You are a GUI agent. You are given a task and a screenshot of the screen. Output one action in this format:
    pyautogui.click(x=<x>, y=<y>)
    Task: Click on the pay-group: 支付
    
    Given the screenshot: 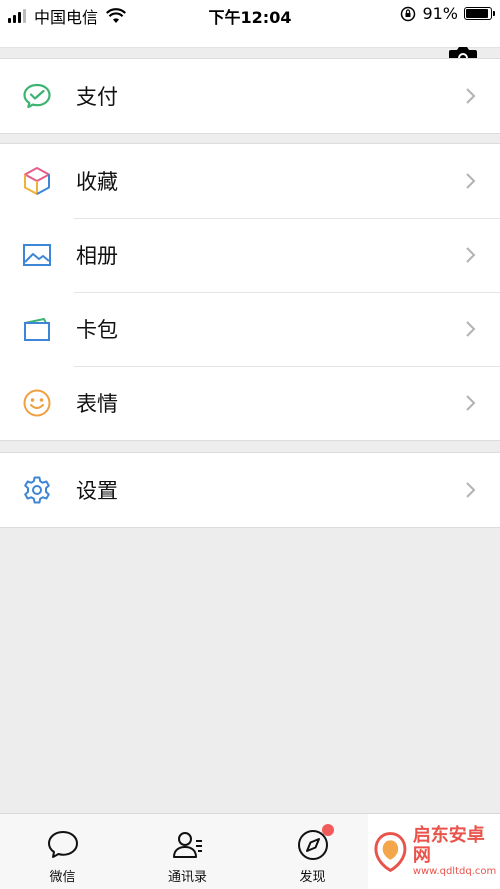 What is the action you would take?
    pyautogui.click(x=250, y=96)
    